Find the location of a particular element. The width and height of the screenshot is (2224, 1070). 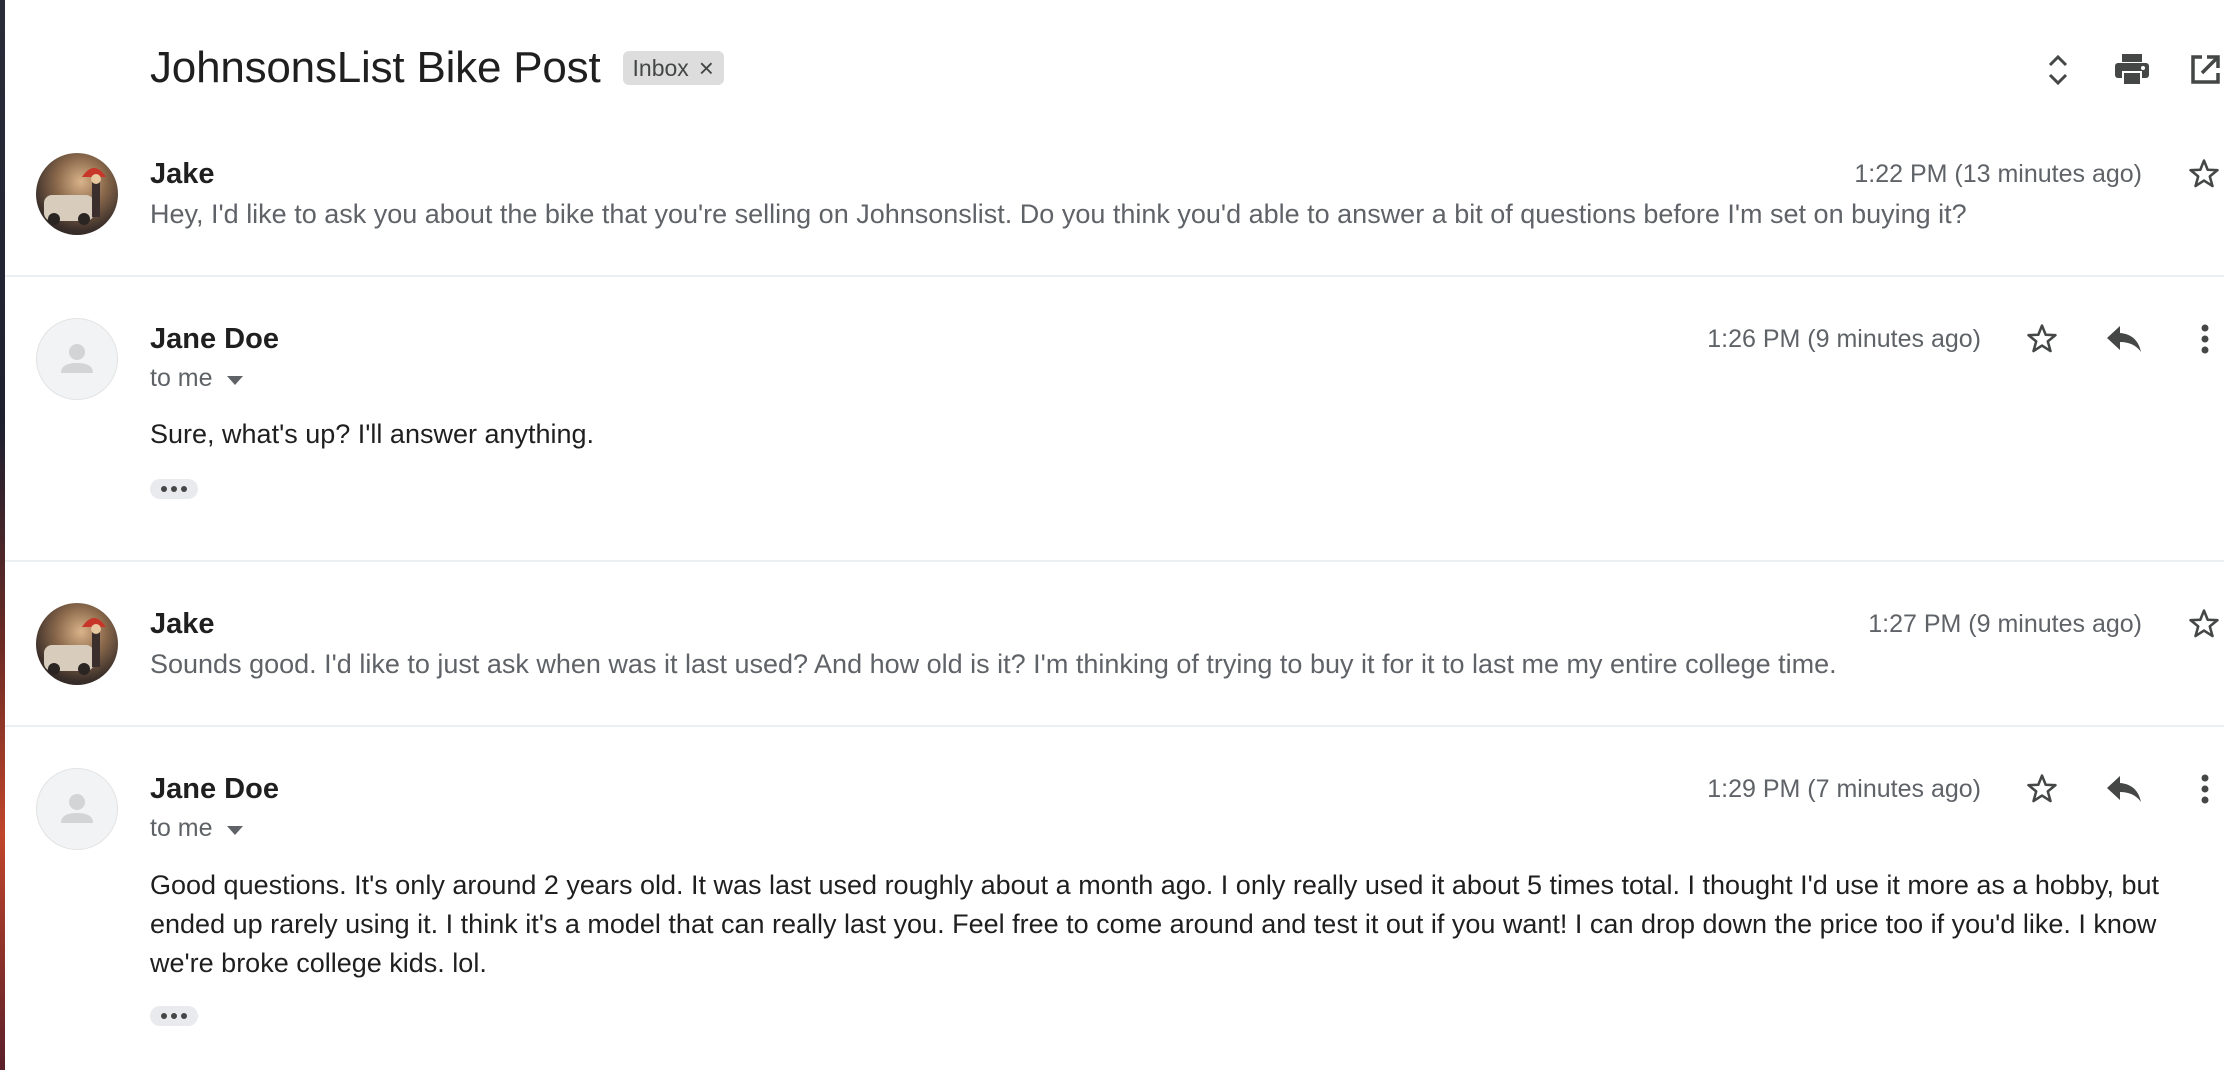

print-icon is located at coordinates (2132, 70).